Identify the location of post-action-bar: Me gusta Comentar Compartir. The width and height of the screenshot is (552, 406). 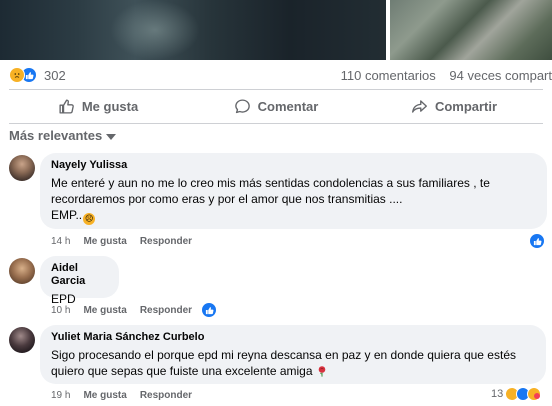
(276, 106).